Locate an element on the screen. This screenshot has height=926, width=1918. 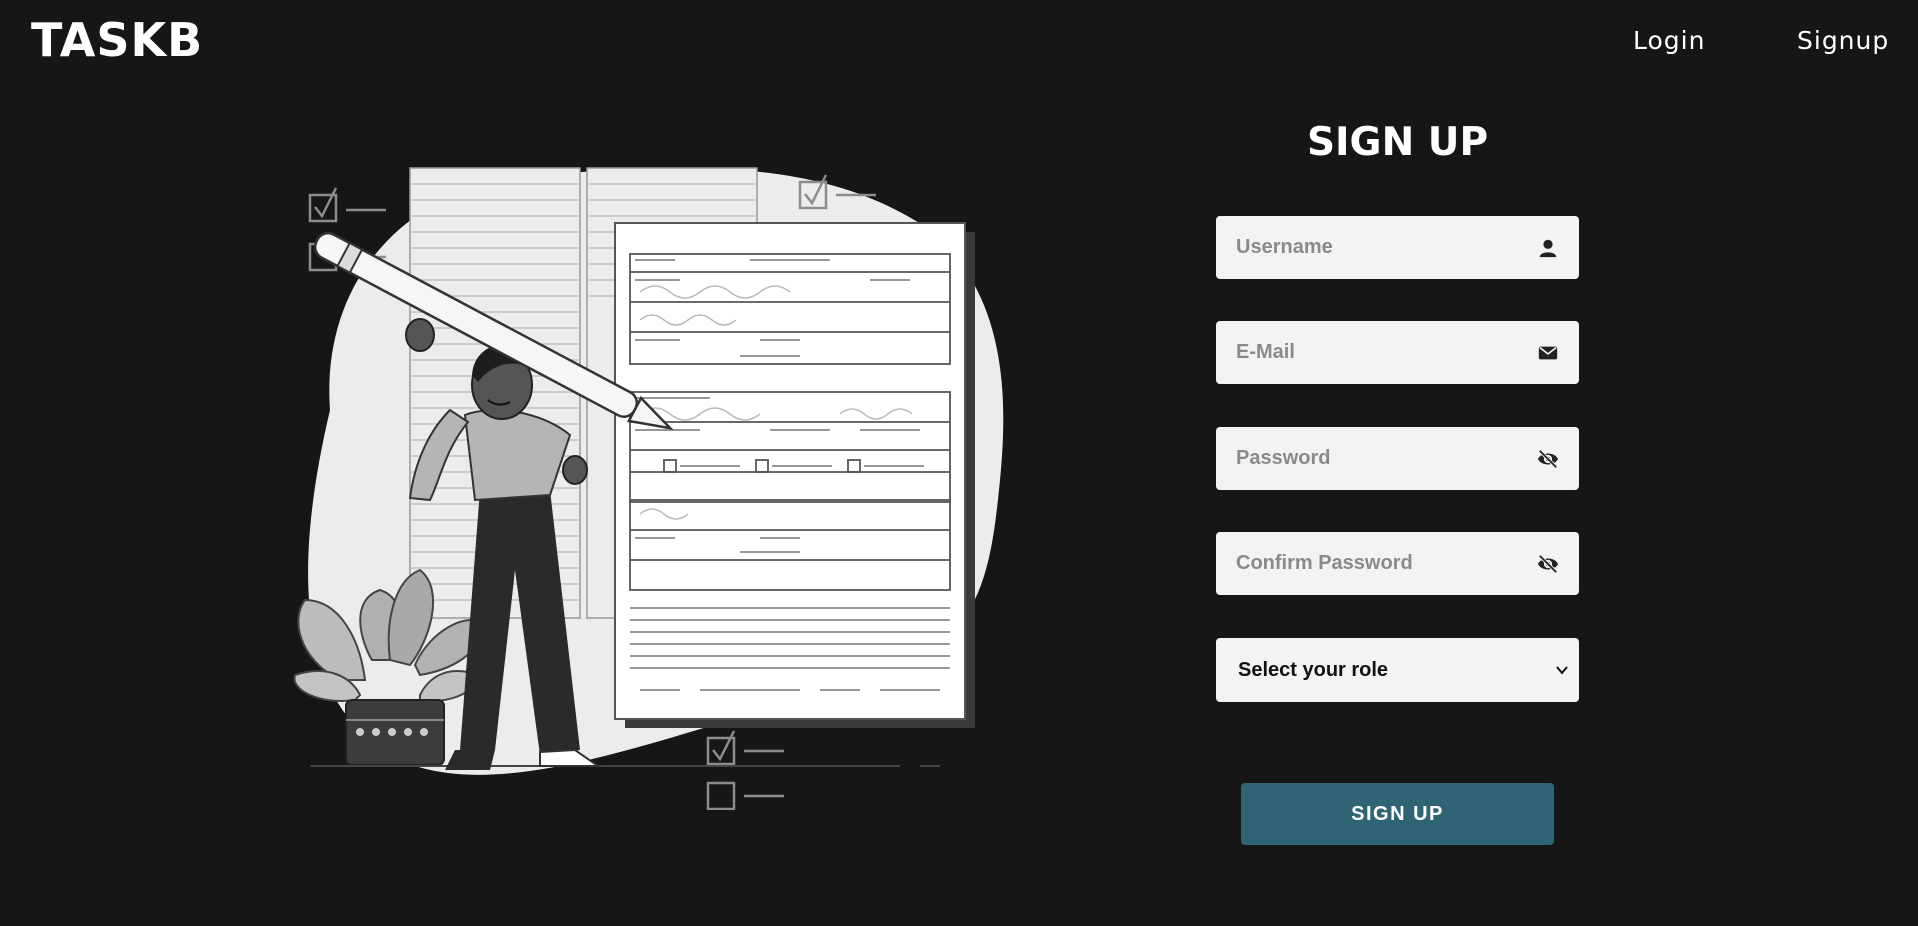
username-input is located at coordinates (1376, 247).